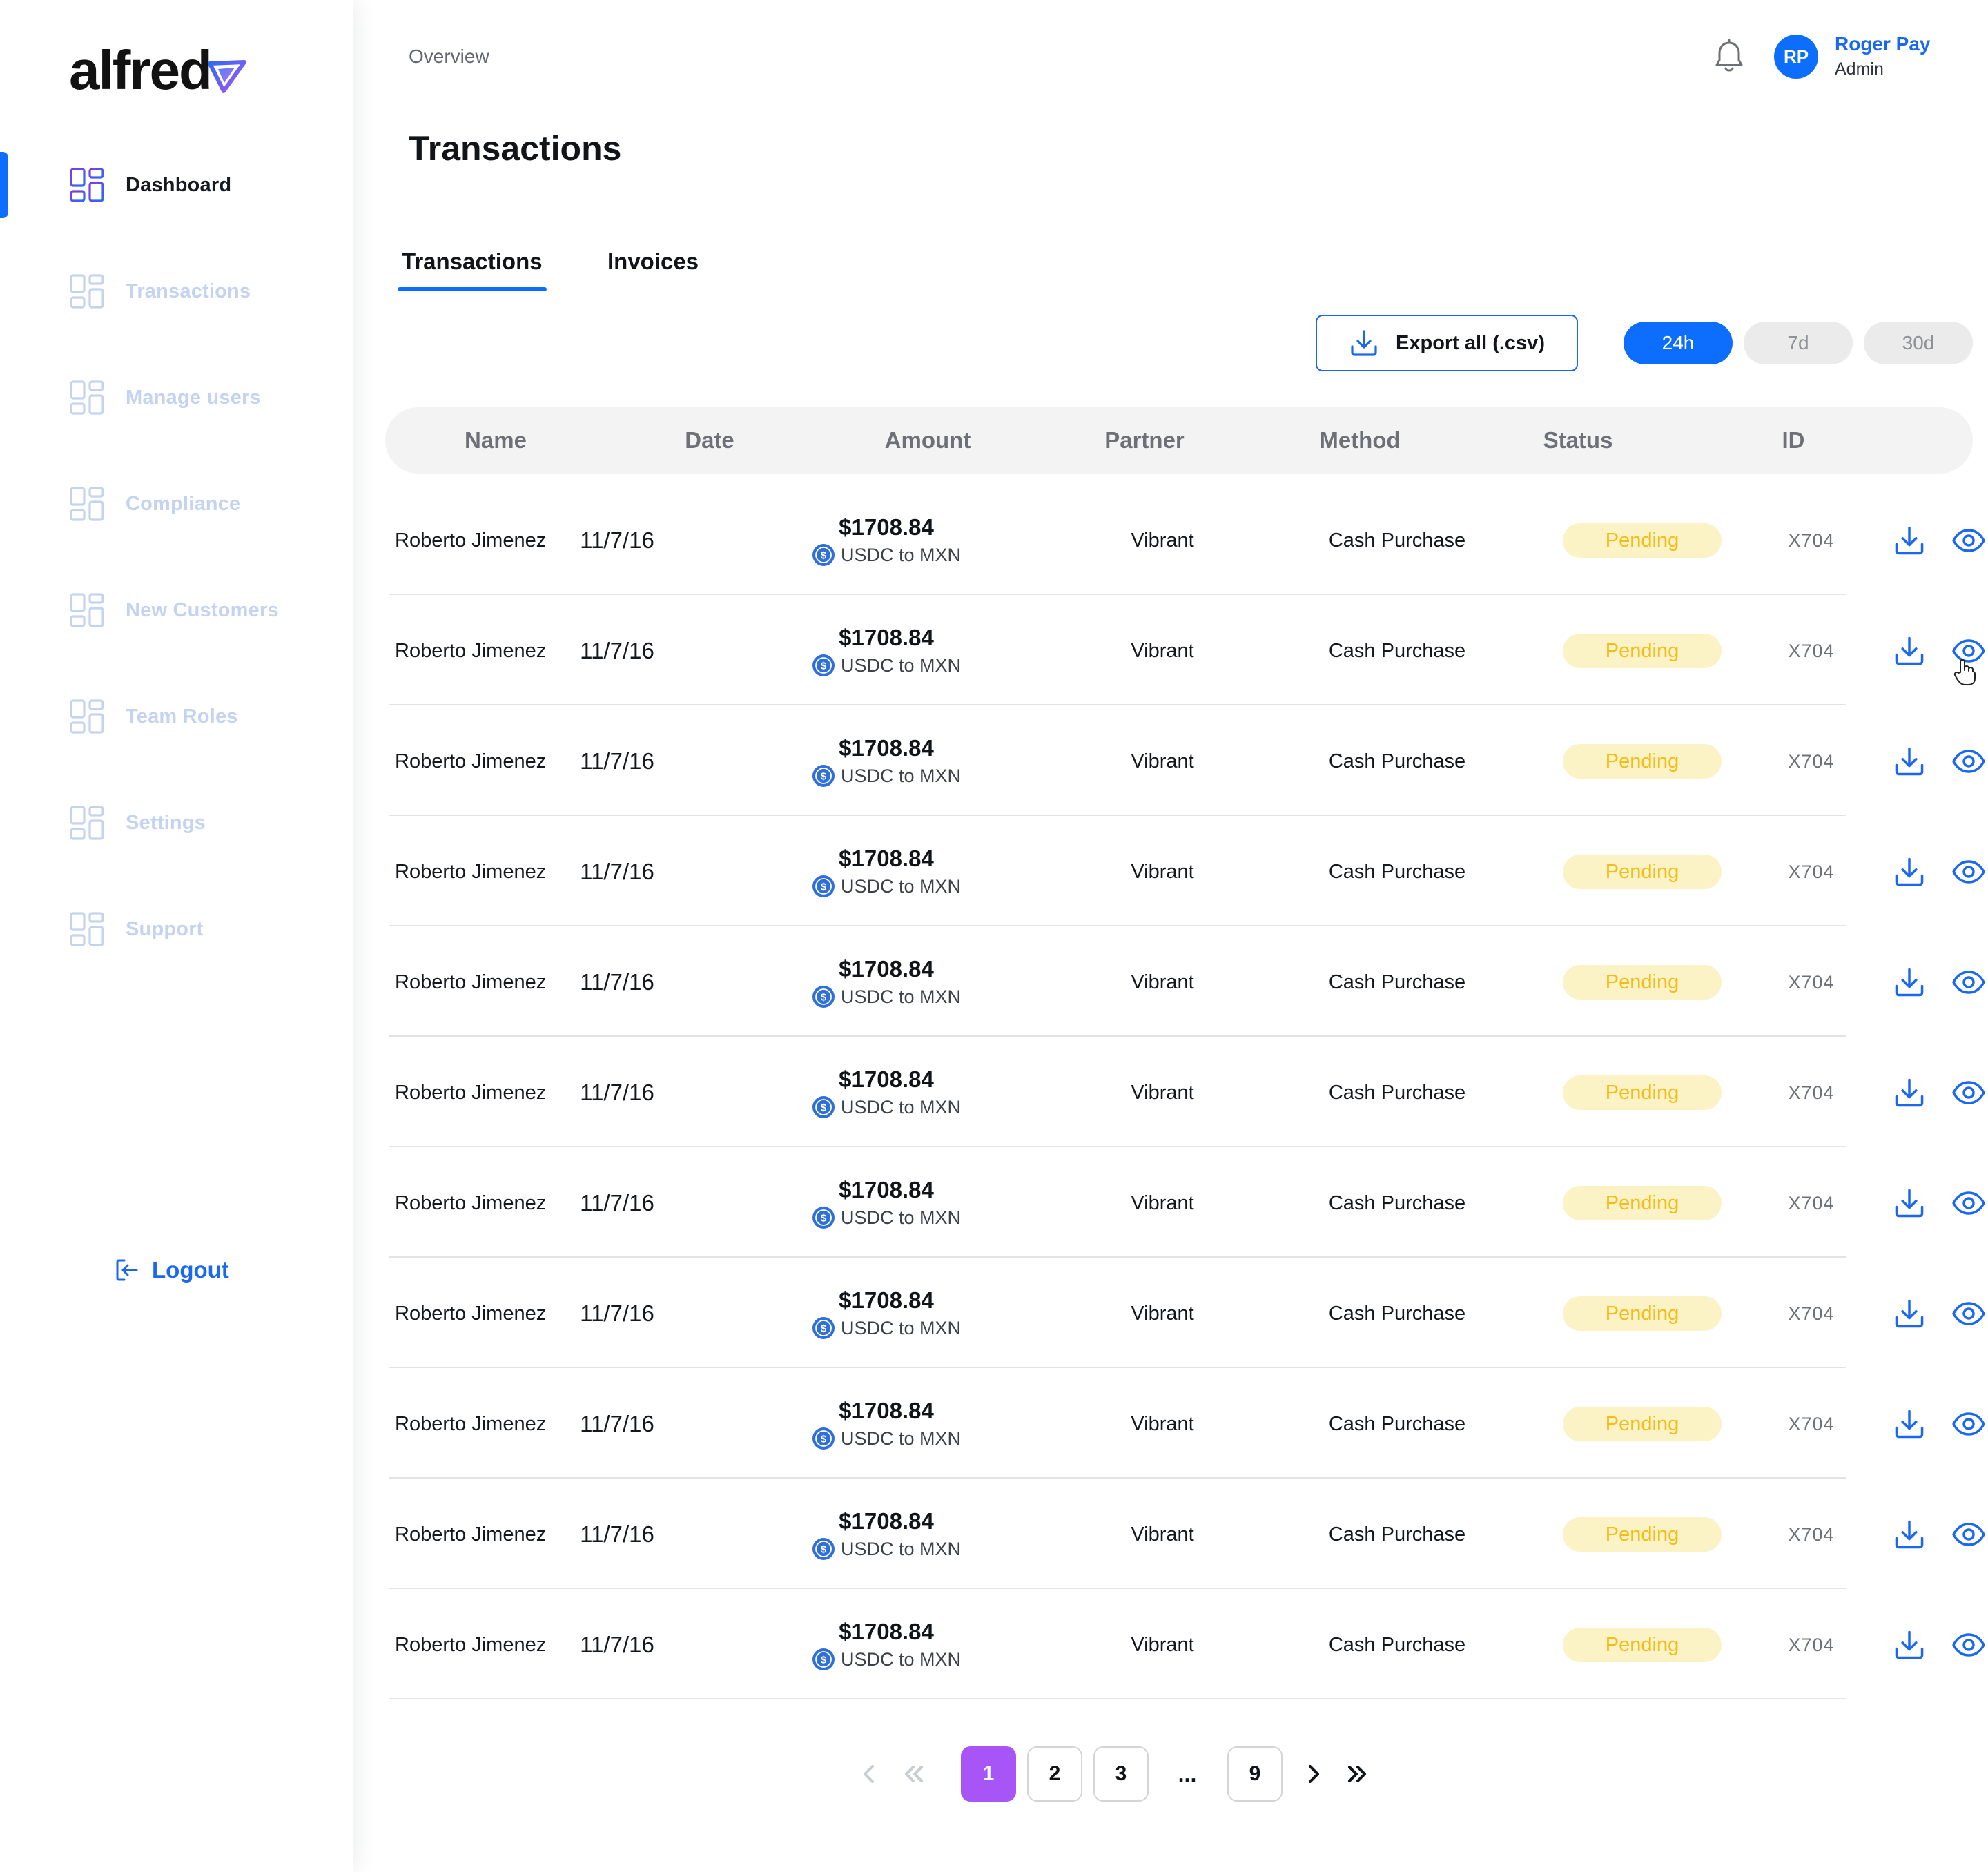 The width and height of the screenshot is (1988, 1872). I want to click on column-header-date: Date, so click(709, 440).